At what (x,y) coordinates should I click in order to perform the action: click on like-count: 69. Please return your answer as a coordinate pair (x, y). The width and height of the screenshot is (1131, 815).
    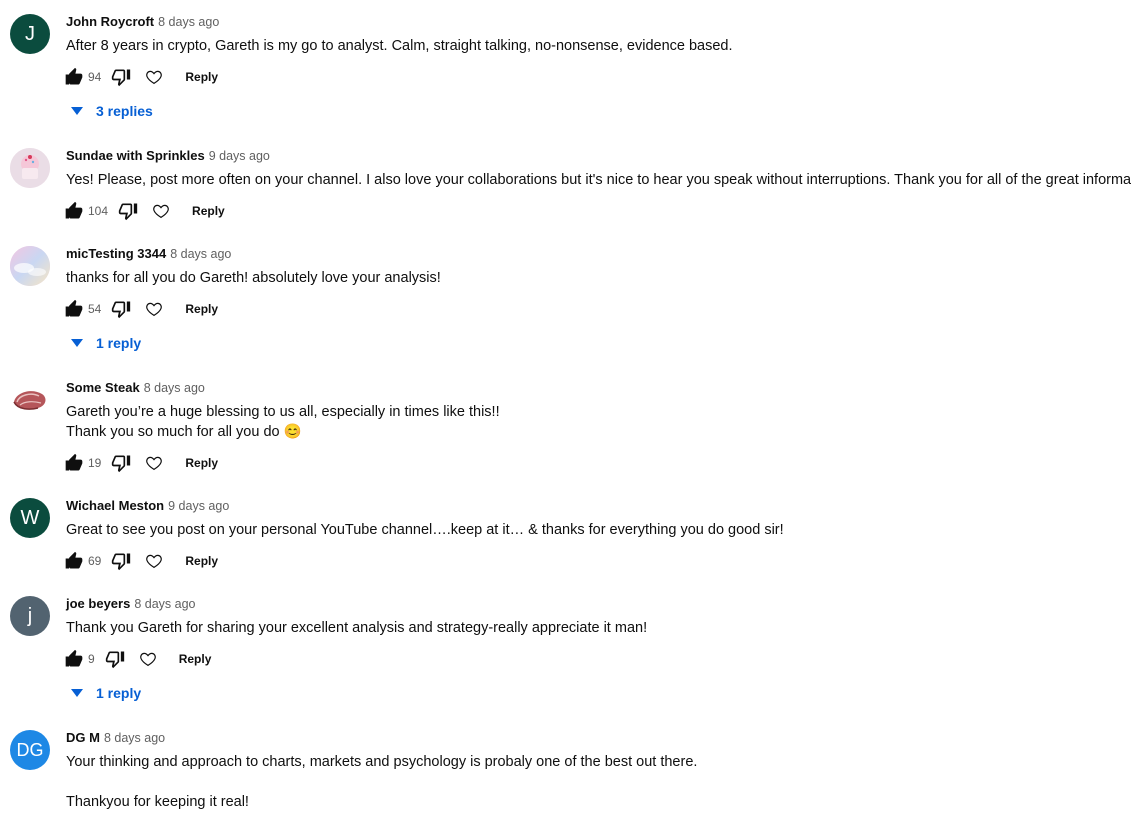
    Looking at the image, I should click on (95, 561).